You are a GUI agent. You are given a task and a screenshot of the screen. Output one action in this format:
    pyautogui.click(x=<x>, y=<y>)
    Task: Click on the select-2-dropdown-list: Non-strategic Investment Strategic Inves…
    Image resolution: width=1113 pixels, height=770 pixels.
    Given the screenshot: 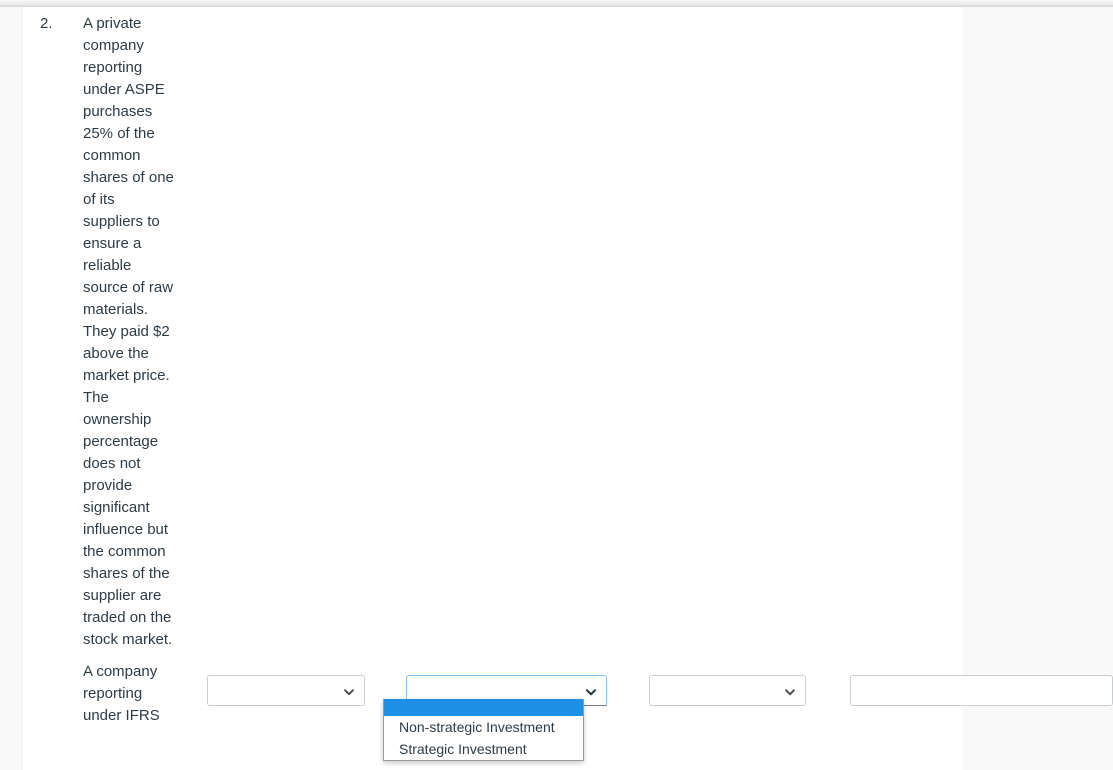 What is the action you would take?
    pyautogui.click(x=483, y=730)
    